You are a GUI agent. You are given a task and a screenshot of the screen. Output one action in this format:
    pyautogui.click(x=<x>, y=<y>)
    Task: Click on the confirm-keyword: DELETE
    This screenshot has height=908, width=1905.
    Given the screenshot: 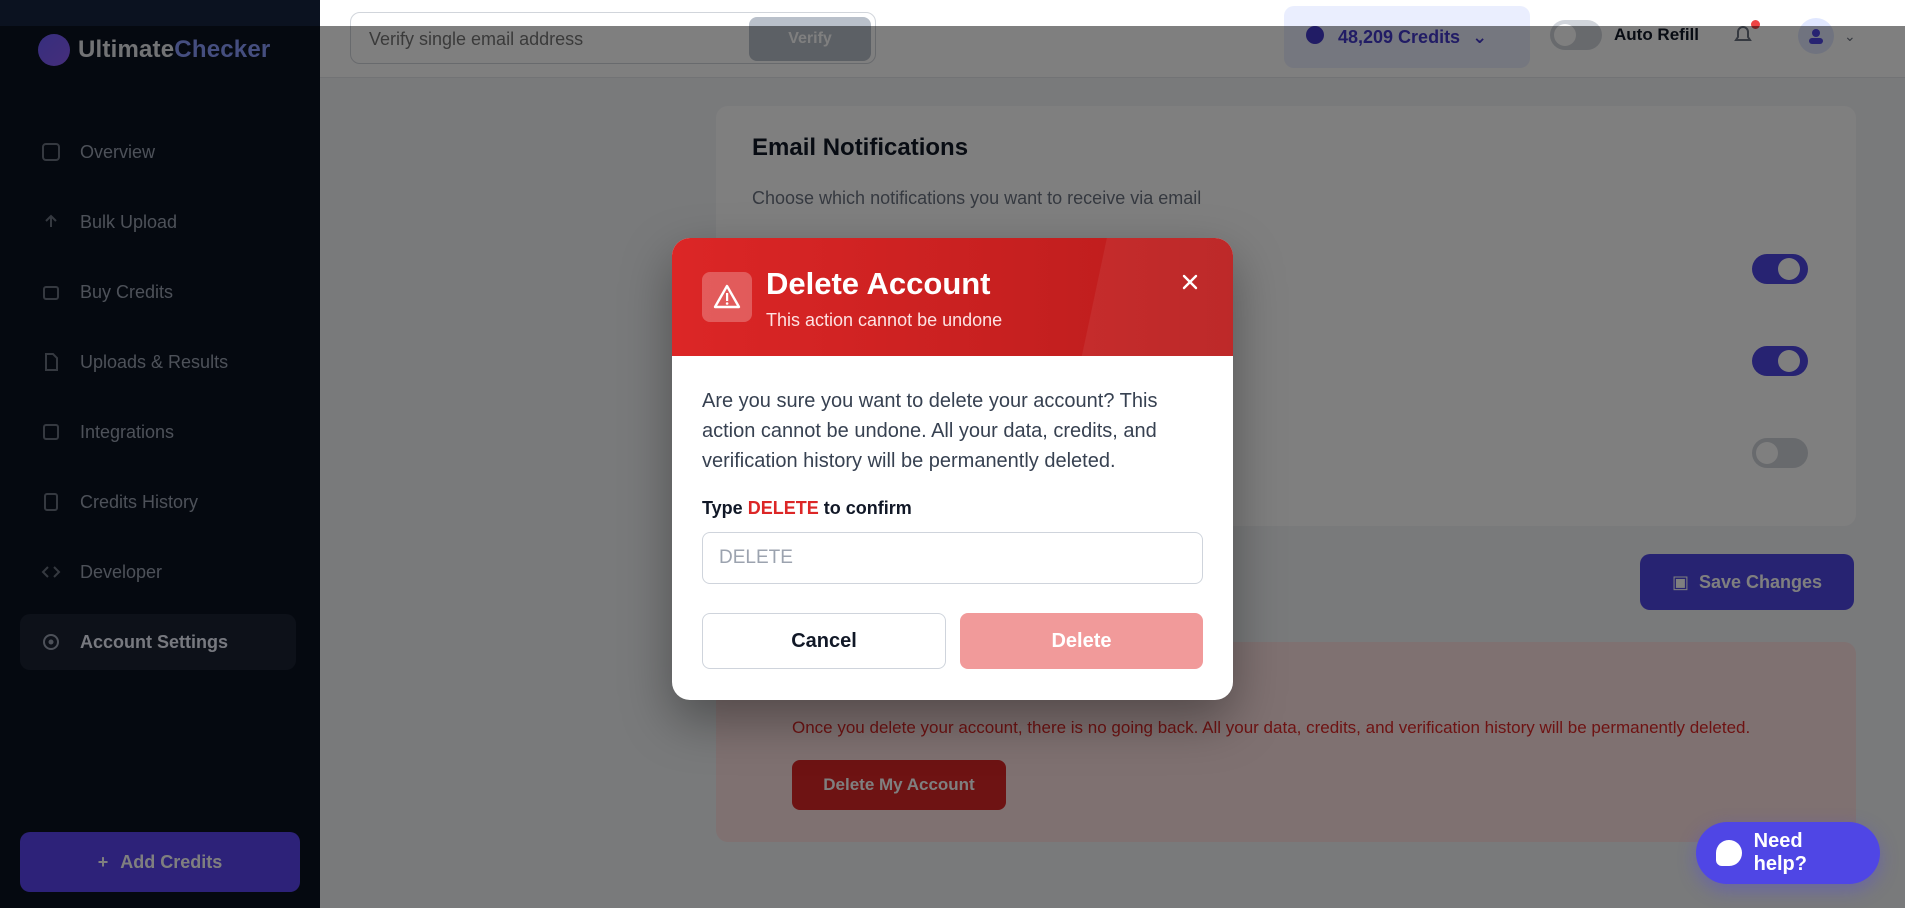 What is the action you would take?
    pyautogui.click(x=783, y=508)
    